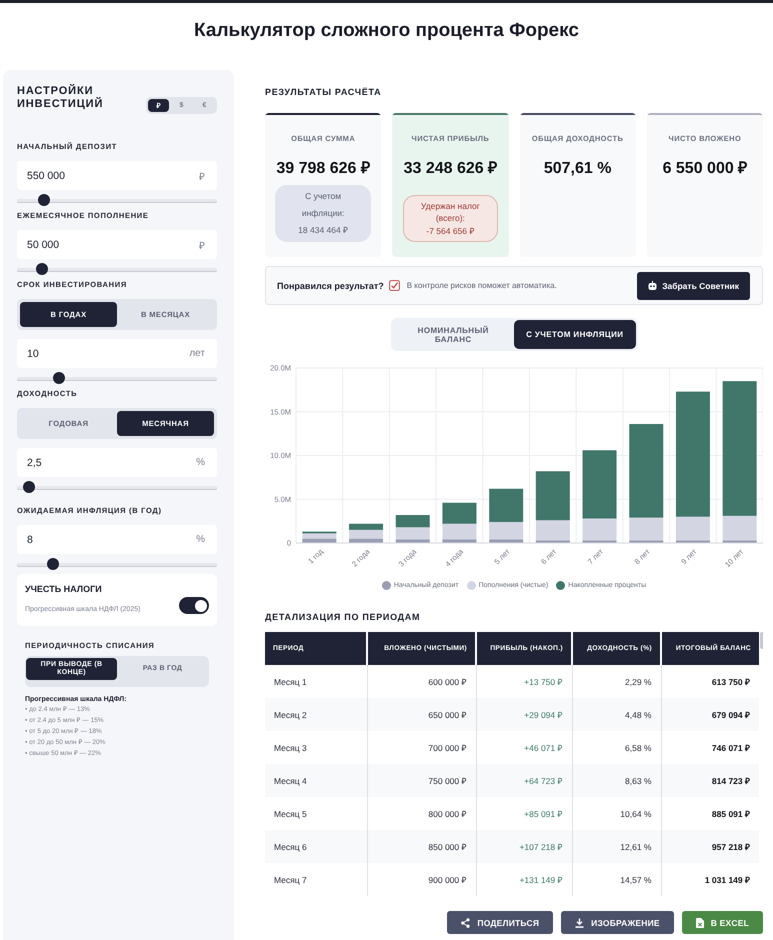  What do you see at coordinates (722, 922) in the screenshot?
I see `excel-export-button: В EXCEL` at bounding box center [722, 922].